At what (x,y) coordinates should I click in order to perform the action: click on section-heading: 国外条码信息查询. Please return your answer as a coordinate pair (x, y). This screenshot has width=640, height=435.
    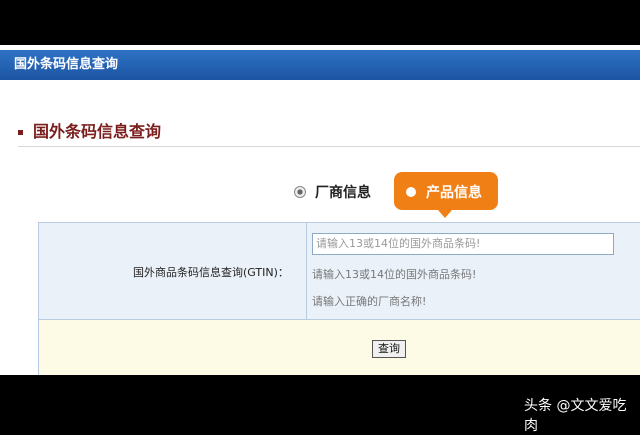
    Looking at the image, I should click on (89, 130).